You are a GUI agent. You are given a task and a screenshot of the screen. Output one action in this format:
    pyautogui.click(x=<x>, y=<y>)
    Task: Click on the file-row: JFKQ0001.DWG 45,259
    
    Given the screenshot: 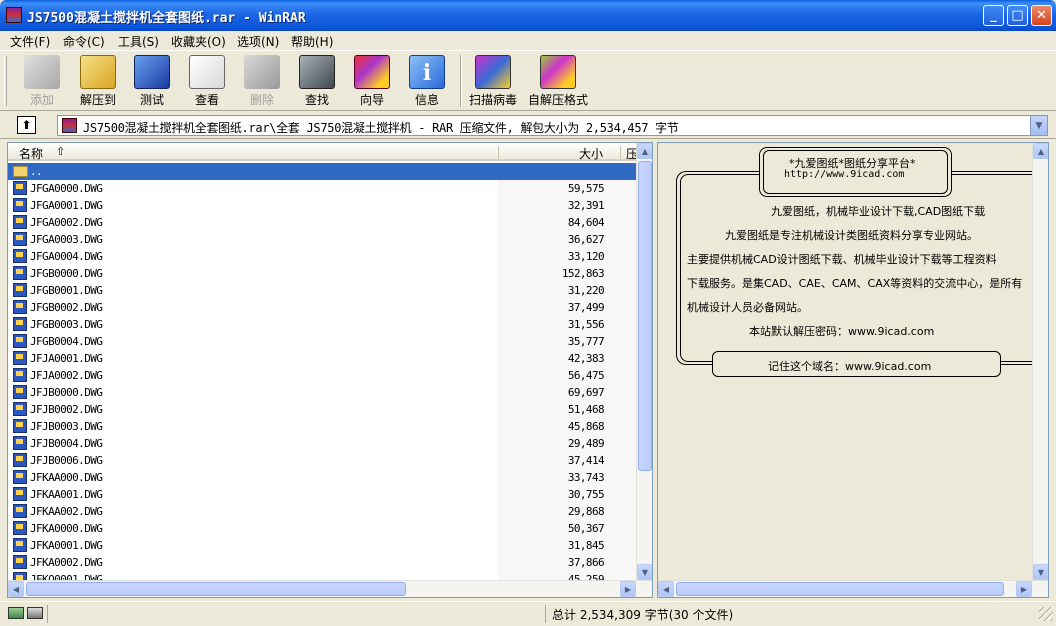 What is the action you would take?
    pyautogui.click(x=323, y=575)
    